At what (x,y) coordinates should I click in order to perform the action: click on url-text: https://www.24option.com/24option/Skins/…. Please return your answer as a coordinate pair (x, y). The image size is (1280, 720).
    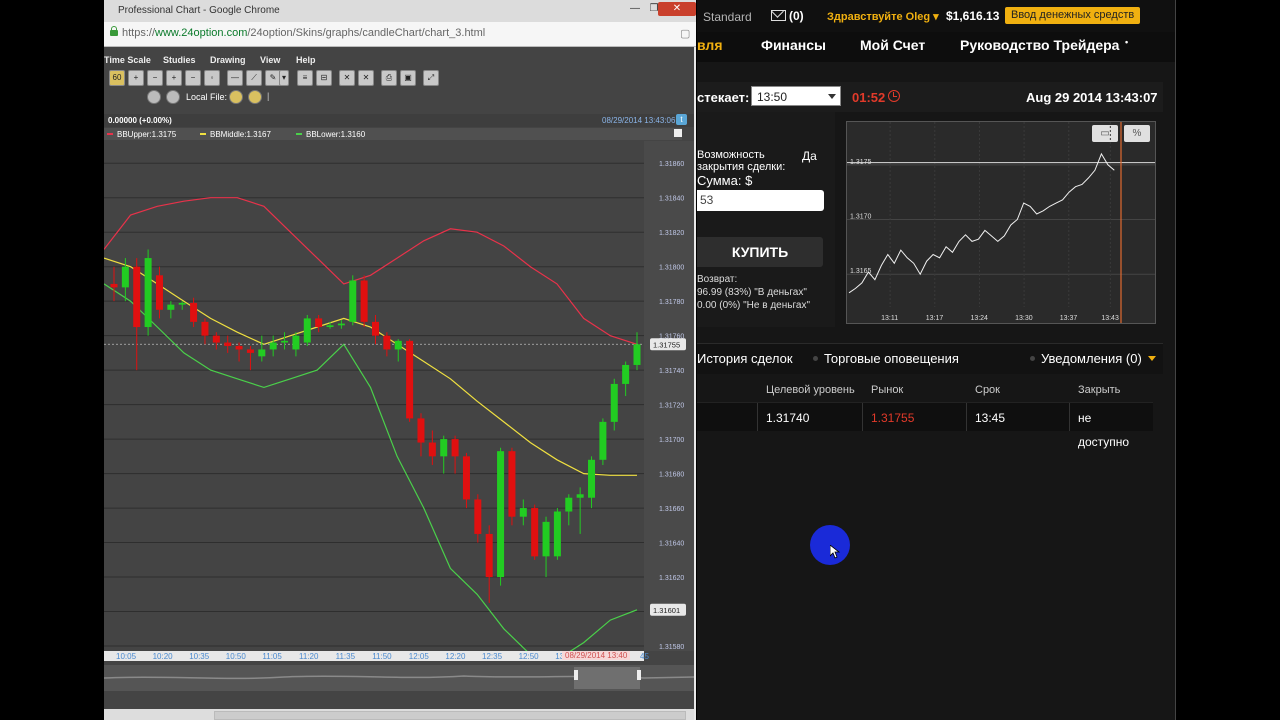
    Looking at the image, I should click on (303, 33).